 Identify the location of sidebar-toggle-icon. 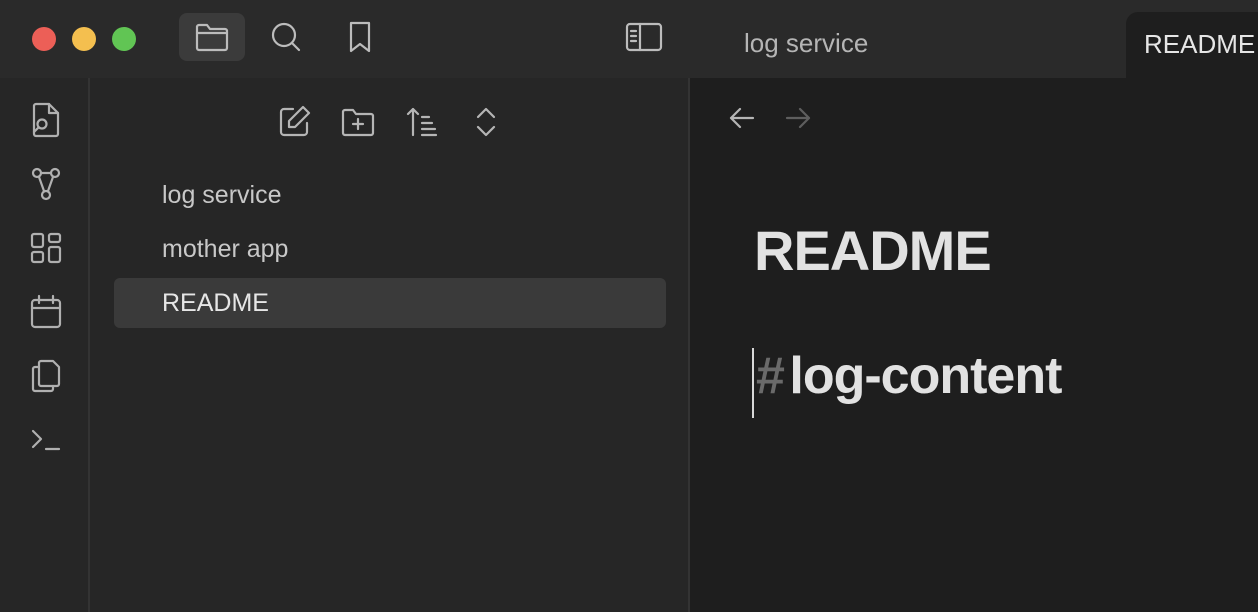
(644, 37).